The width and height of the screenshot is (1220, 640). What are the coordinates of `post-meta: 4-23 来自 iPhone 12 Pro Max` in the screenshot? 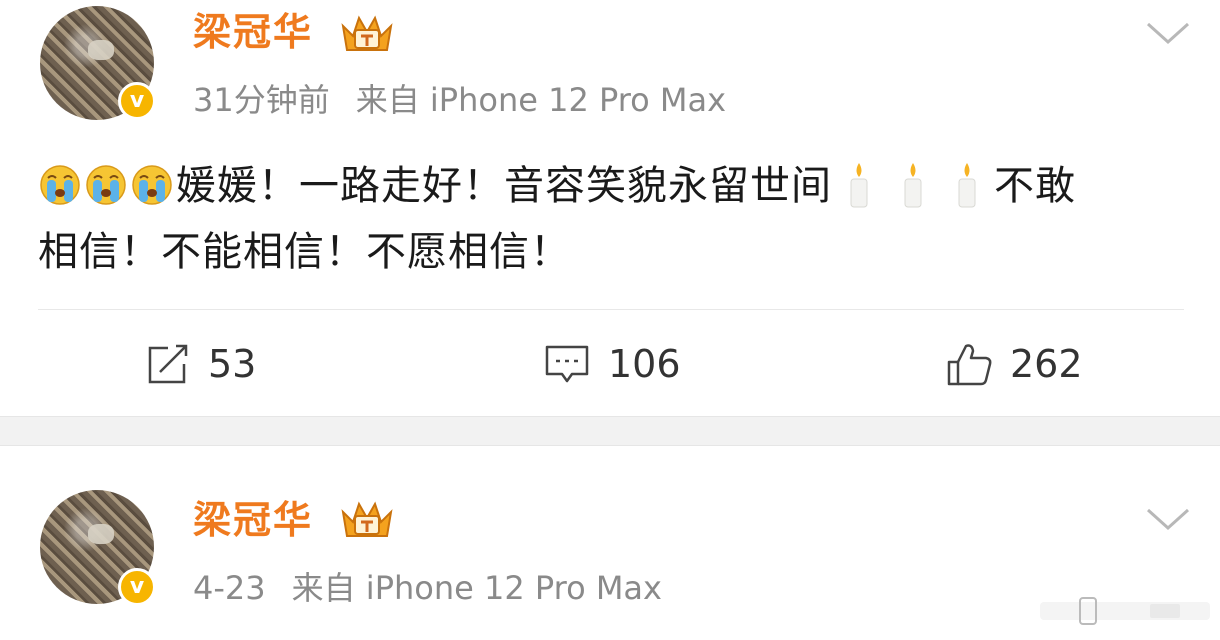 It's located at (427, 588).